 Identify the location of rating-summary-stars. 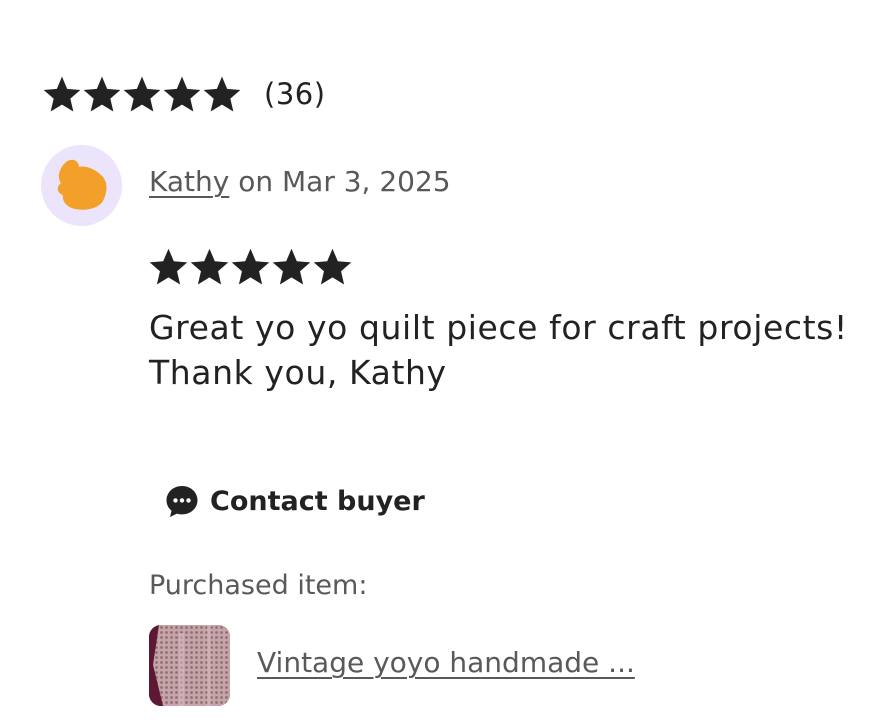
(142, 94).